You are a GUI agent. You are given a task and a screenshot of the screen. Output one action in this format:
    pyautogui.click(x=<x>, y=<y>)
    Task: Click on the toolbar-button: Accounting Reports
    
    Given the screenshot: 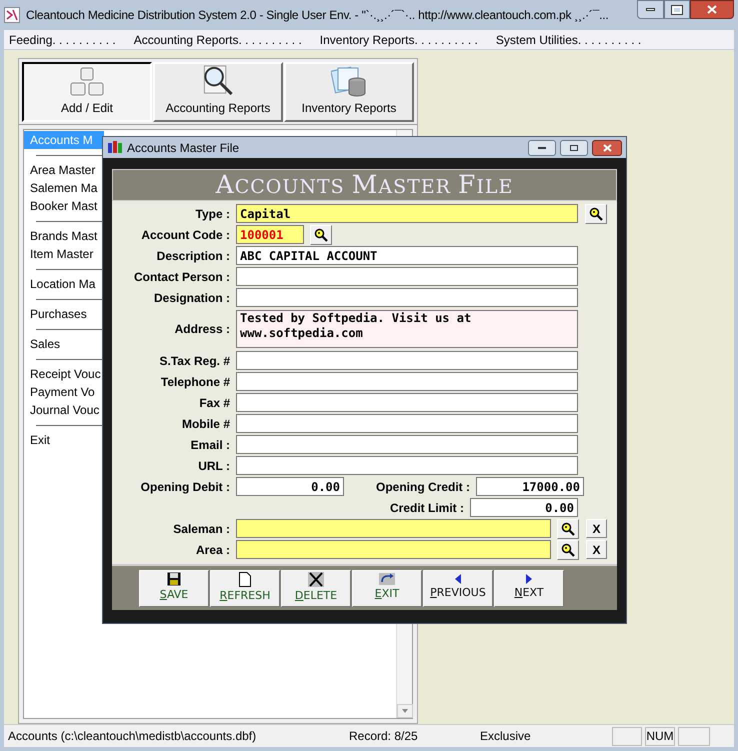 What is the action you would take?
    pyautogui.click(x=218, y=92)
    